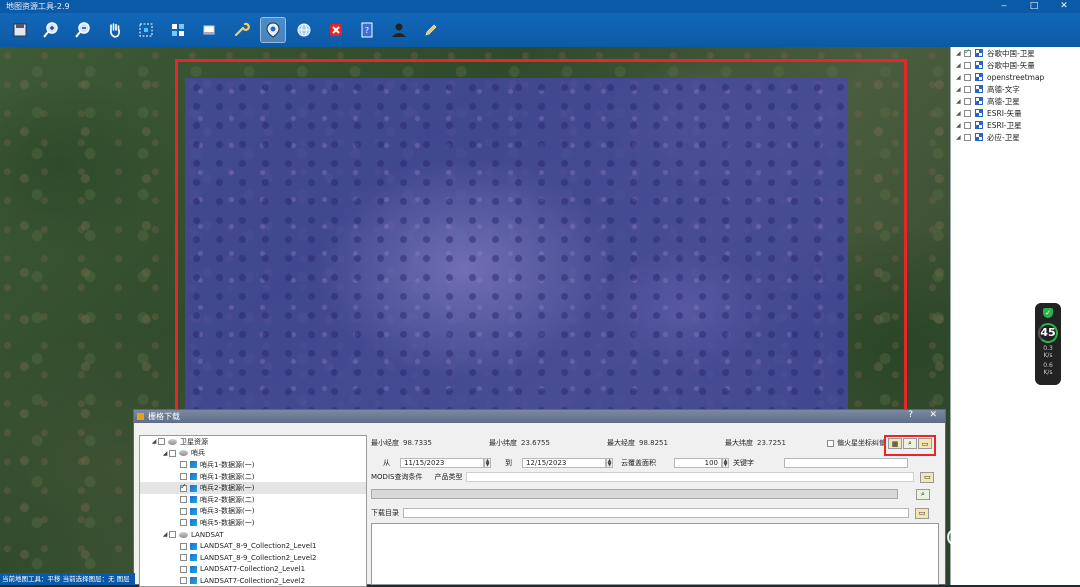 The image size is (1080, 587). Describe the element at coordinates (910, 415) in the screenshot. I see `dialog-help-button: ?` at that location.